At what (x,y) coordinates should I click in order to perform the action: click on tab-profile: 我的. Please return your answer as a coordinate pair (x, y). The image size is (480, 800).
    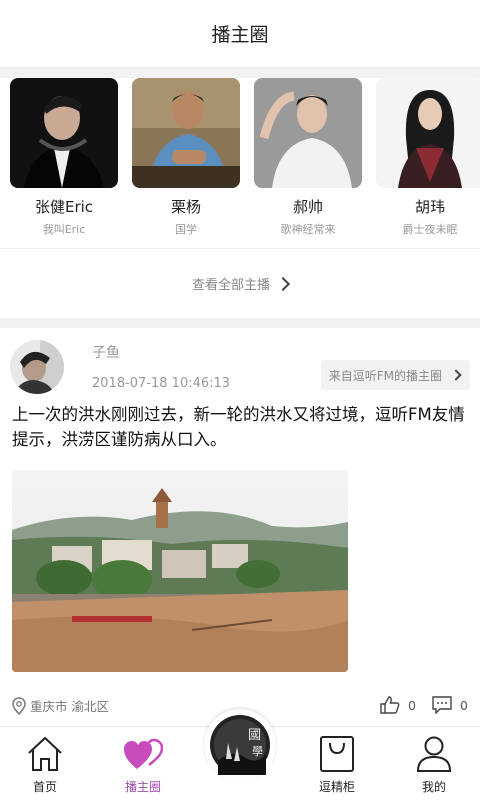
    Looking at the image, I should click on (434, 763).